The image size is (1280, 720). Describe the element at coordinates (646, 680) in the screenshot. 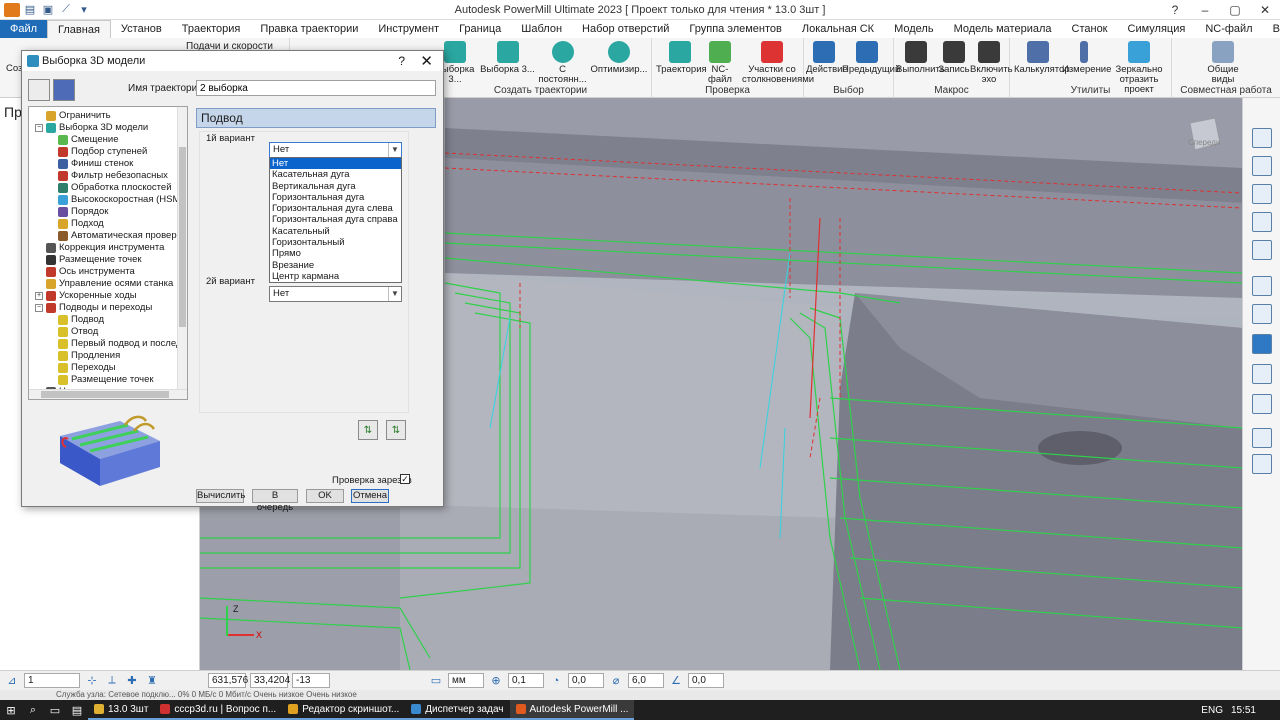

I see `diameter-field: 6,0` at that location.